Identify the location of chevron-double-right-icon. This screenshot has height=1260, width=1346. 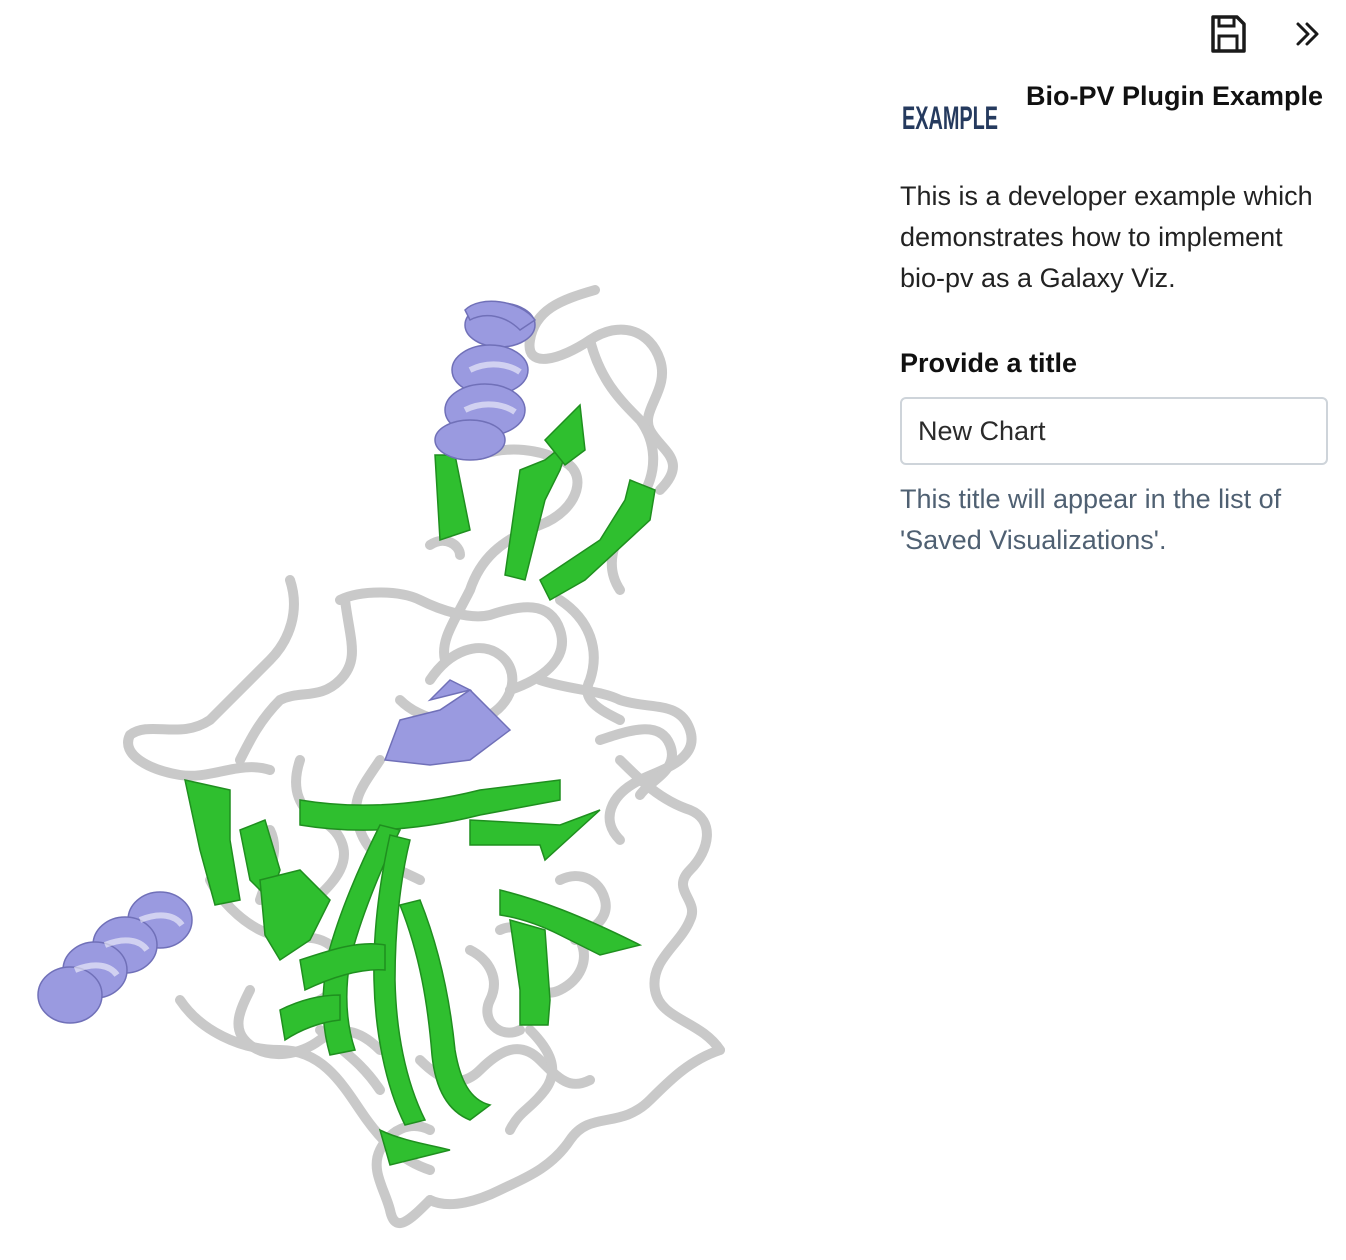
(1308, 36).